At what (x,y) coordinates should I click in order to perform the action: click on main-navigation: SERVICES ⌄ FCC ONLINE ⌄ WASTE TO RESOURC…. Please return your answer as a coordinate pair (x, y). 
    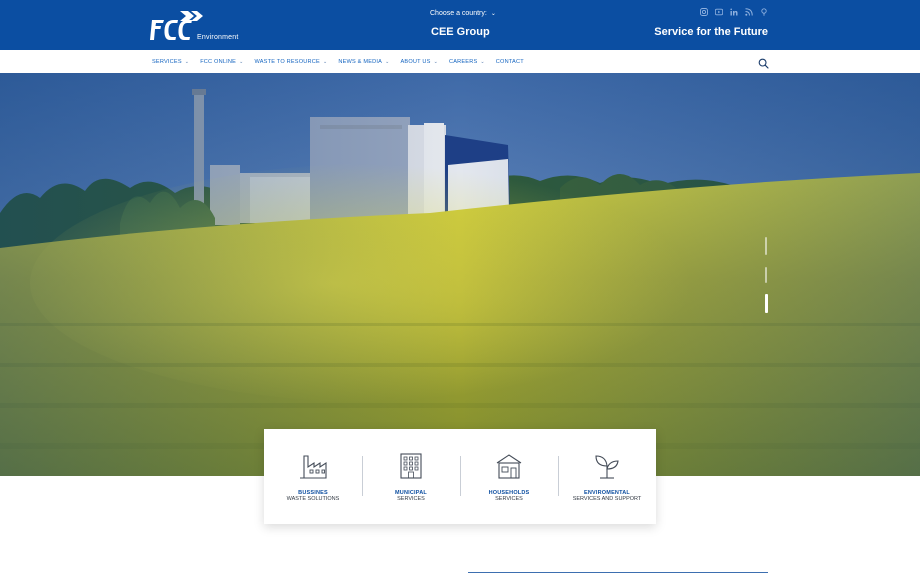
    Looking at the image, I should click on (460, 62).